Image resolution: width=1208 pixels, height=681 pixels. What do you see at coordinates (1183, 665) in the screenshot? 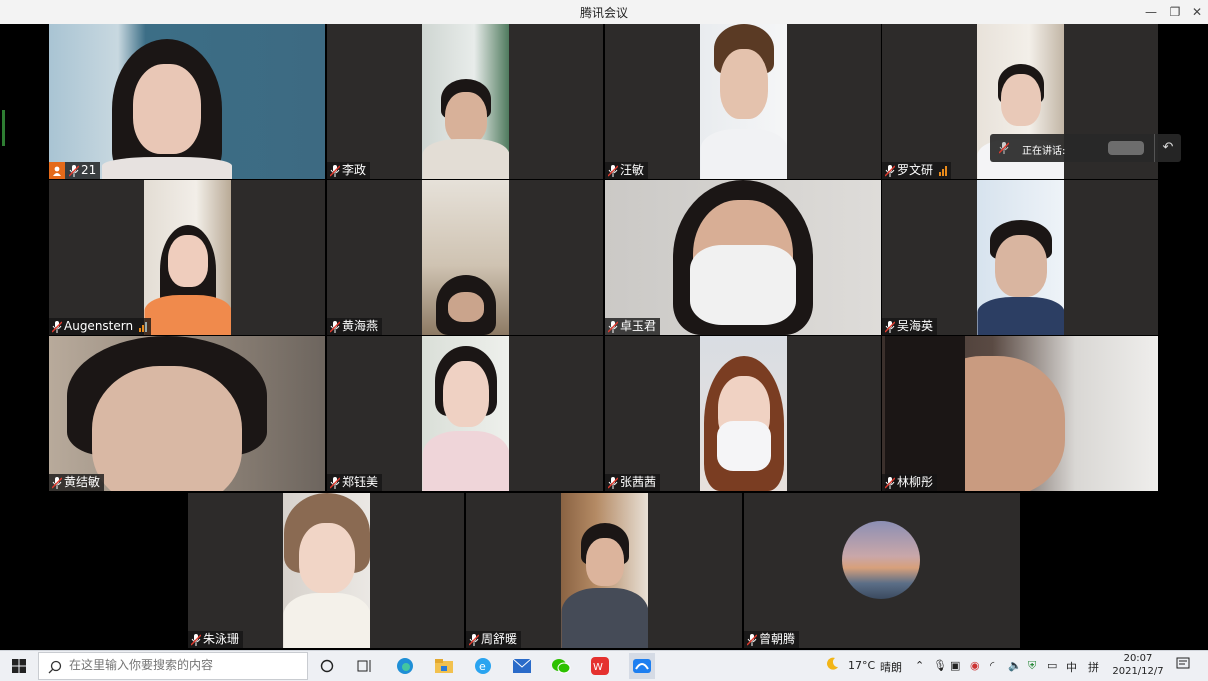
I see `notification-icon` at bounding box center [1183, 665].